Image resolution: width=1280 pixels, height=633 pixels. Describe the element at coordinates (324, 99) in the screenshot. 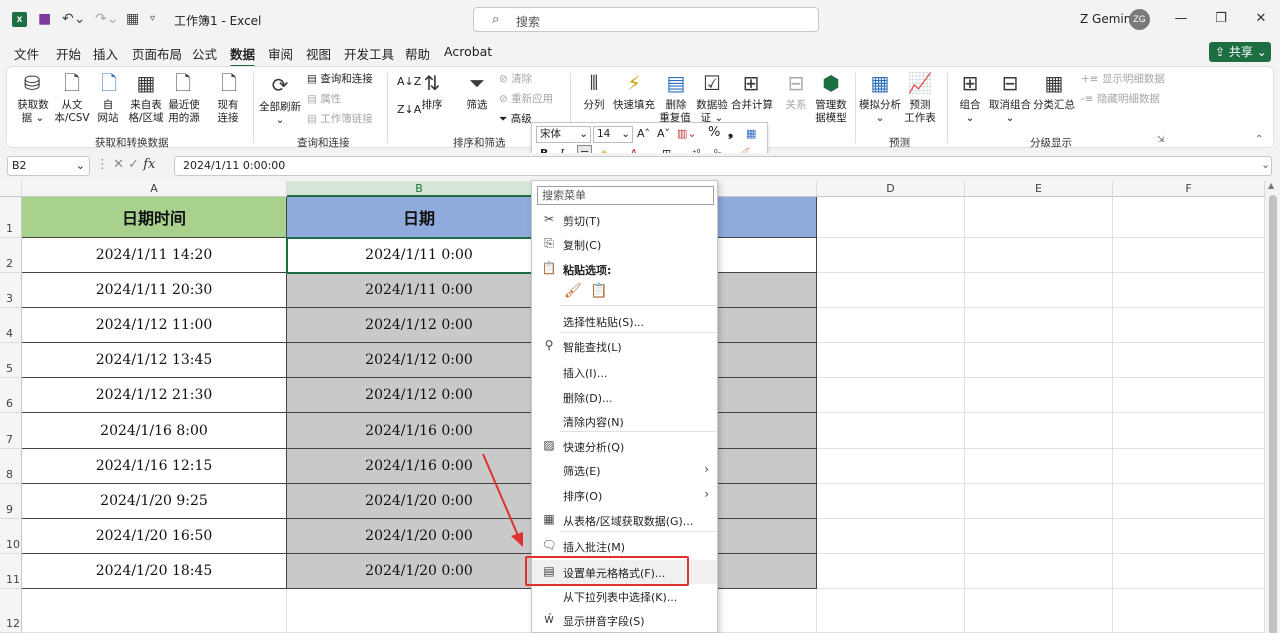

I see `properties-button: ▤ 属性` at that location.